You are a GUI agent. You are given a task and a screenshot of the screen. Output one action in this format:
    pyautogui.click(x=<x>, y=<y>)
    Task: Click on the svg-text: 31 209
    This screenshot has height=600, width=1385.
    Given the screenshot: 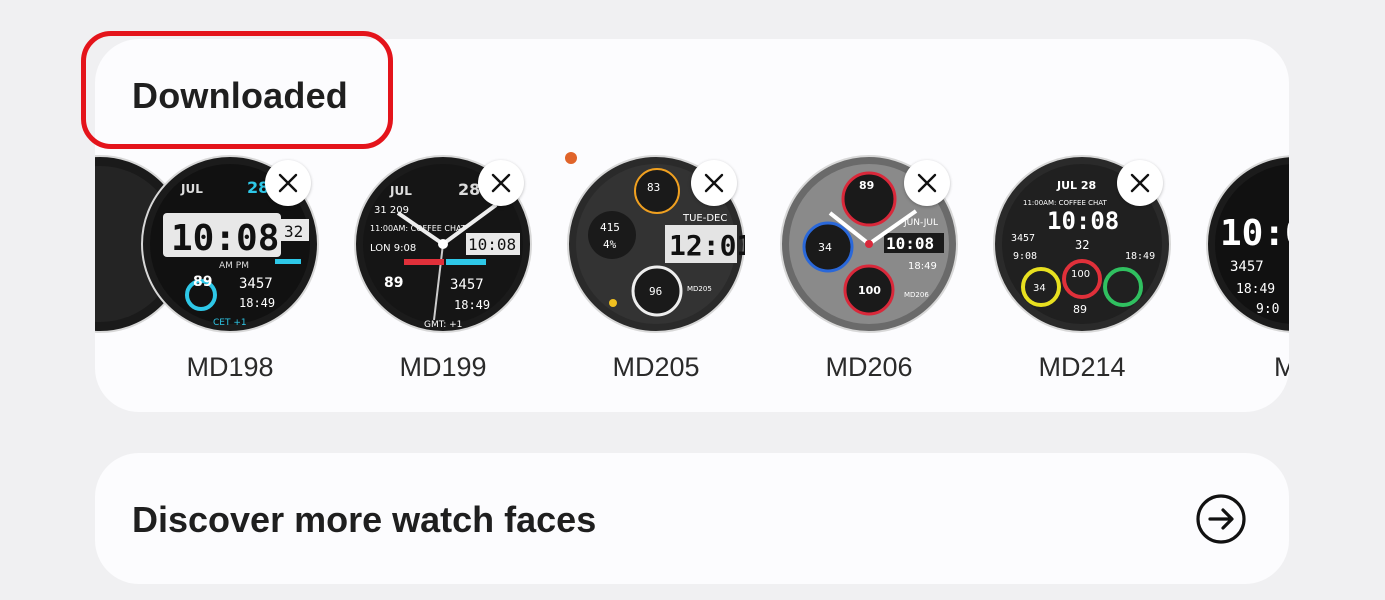 What is the action you would take?
    pyautogui.click(x=391, y=210)
    